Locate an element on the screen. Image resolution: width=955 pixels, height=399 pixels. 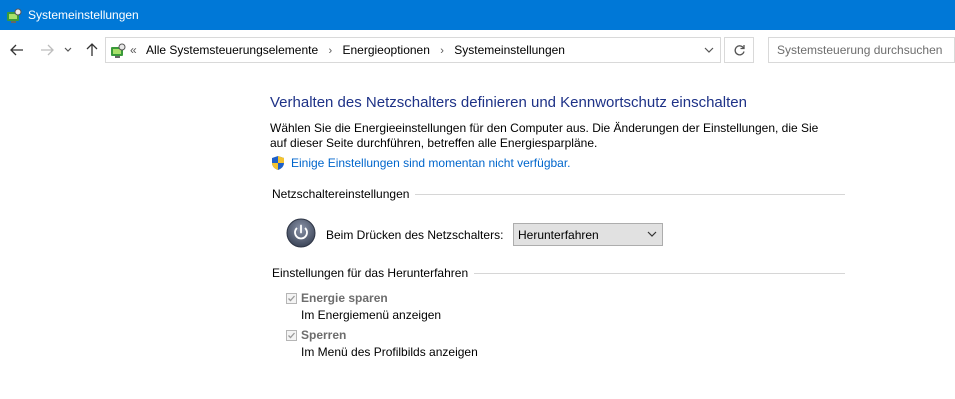
power-button-action-select: Herunterfahren is located at coordinates (588, 234).